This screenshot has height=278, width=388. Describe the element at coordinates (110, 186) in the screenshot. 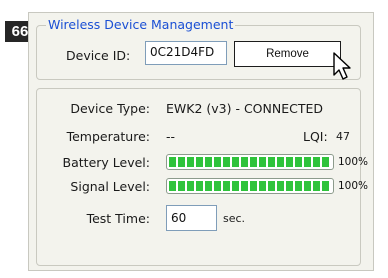

I see `signal-level-label: Signal Level:` at that location.